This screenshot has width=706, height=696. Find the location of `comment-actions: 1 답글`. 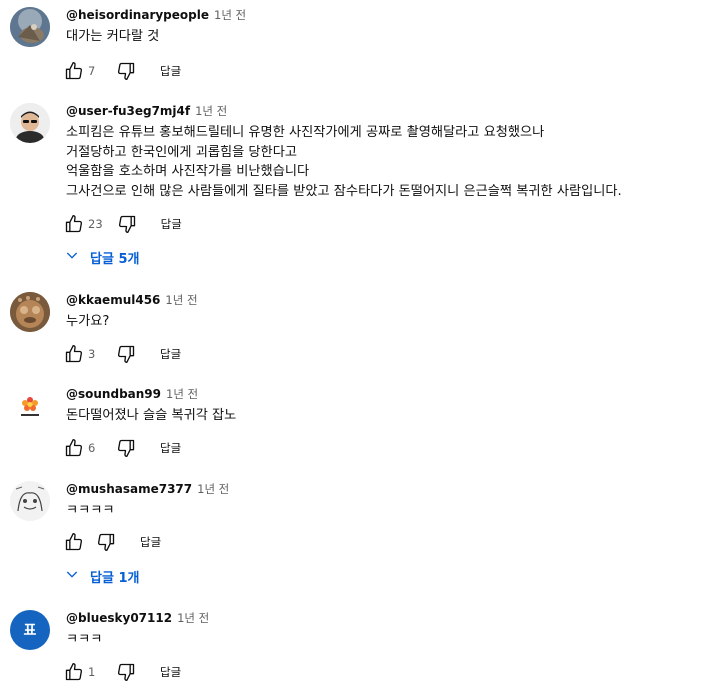

comment-actions: 1 답글 is located at coordinates (122, 672).